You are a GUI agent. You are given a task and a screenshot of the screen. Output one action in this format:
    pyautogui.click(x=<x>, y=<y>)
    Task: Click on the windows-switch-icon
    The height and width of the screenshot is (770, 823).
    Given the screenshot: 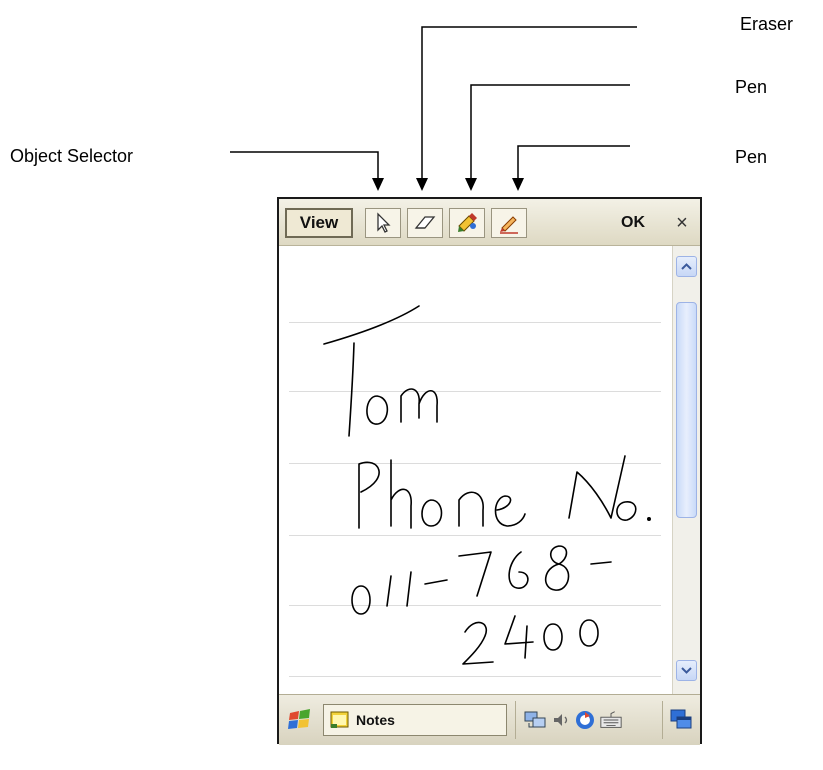 What is the action you would take?
    pyautogui.click(x=681, y=719)
    